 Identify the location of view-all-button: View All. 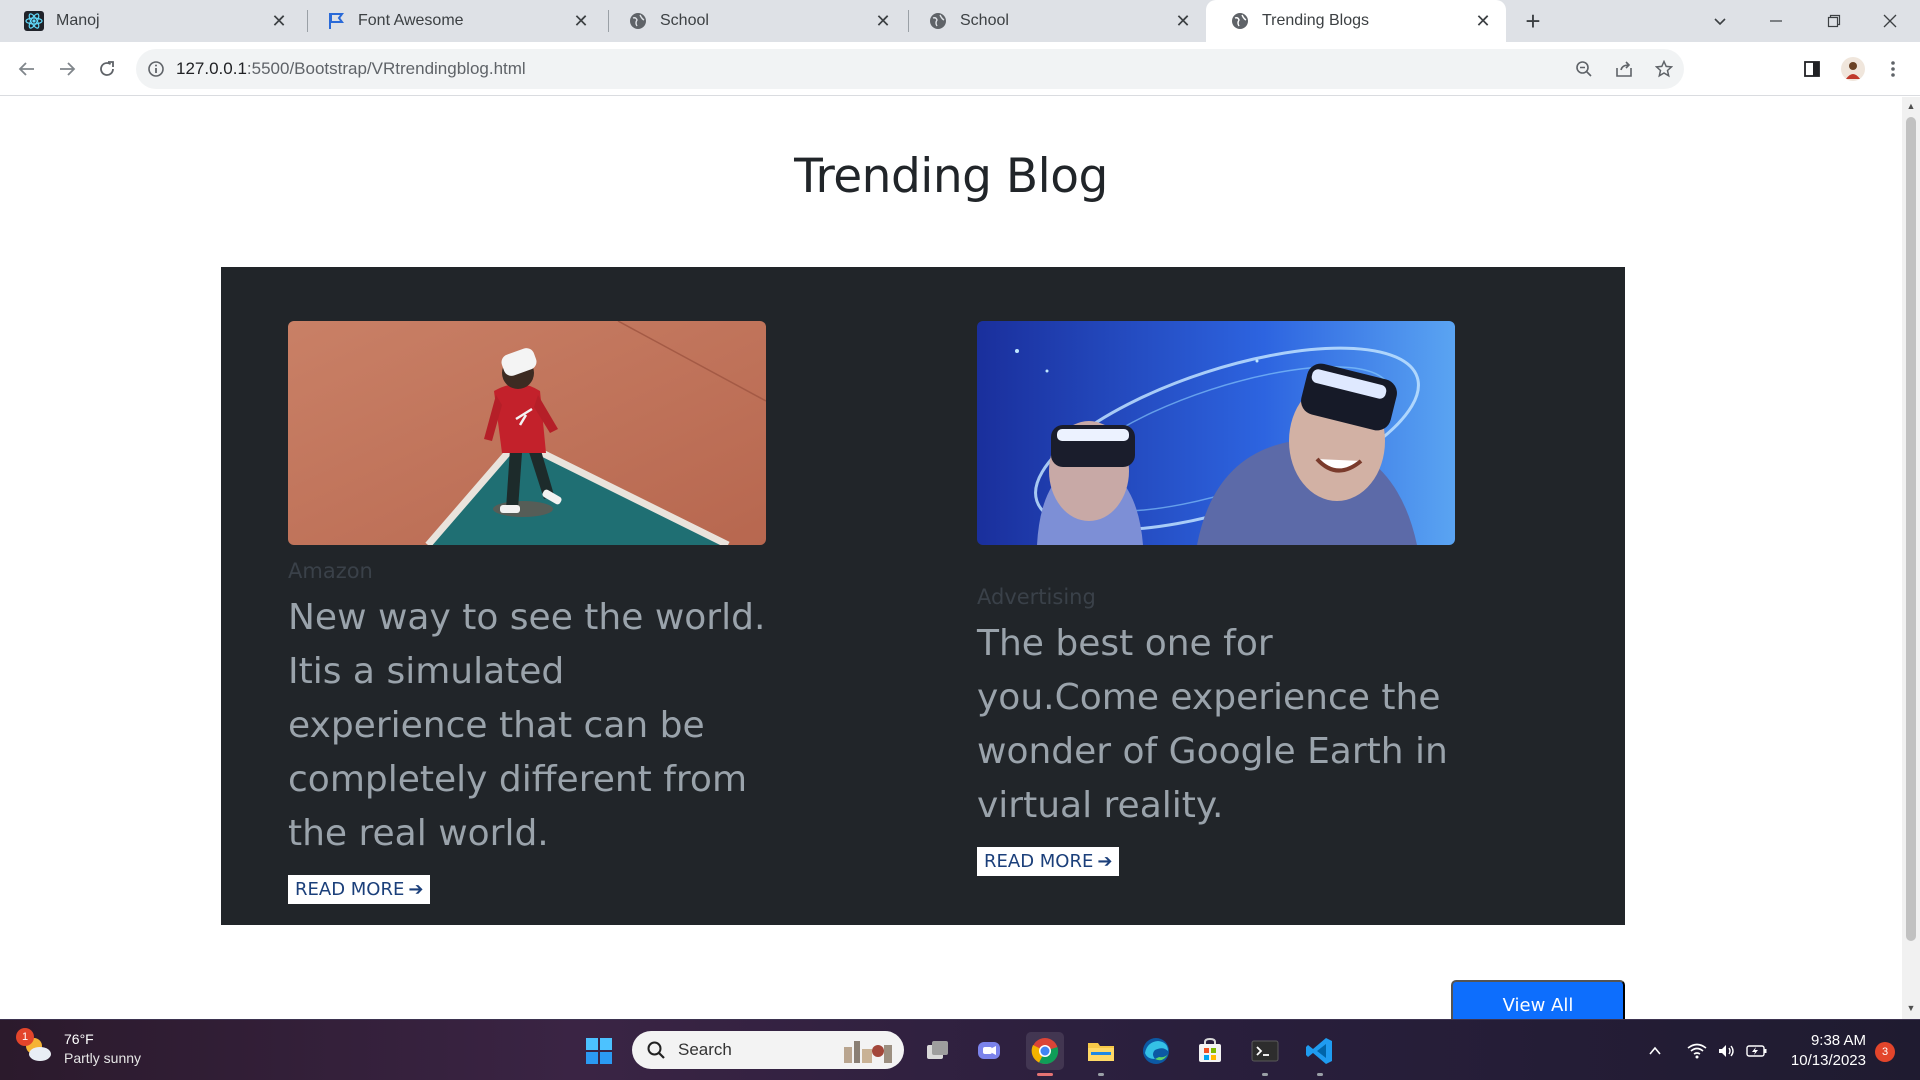
(1538, 999).